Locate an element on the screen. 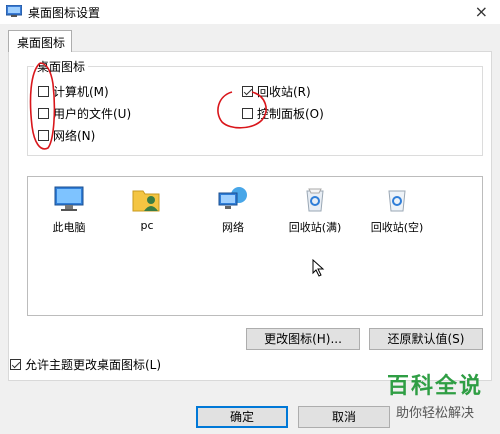  restore-default-button: 还原默认值(S) is located at coordinates (426, 339).